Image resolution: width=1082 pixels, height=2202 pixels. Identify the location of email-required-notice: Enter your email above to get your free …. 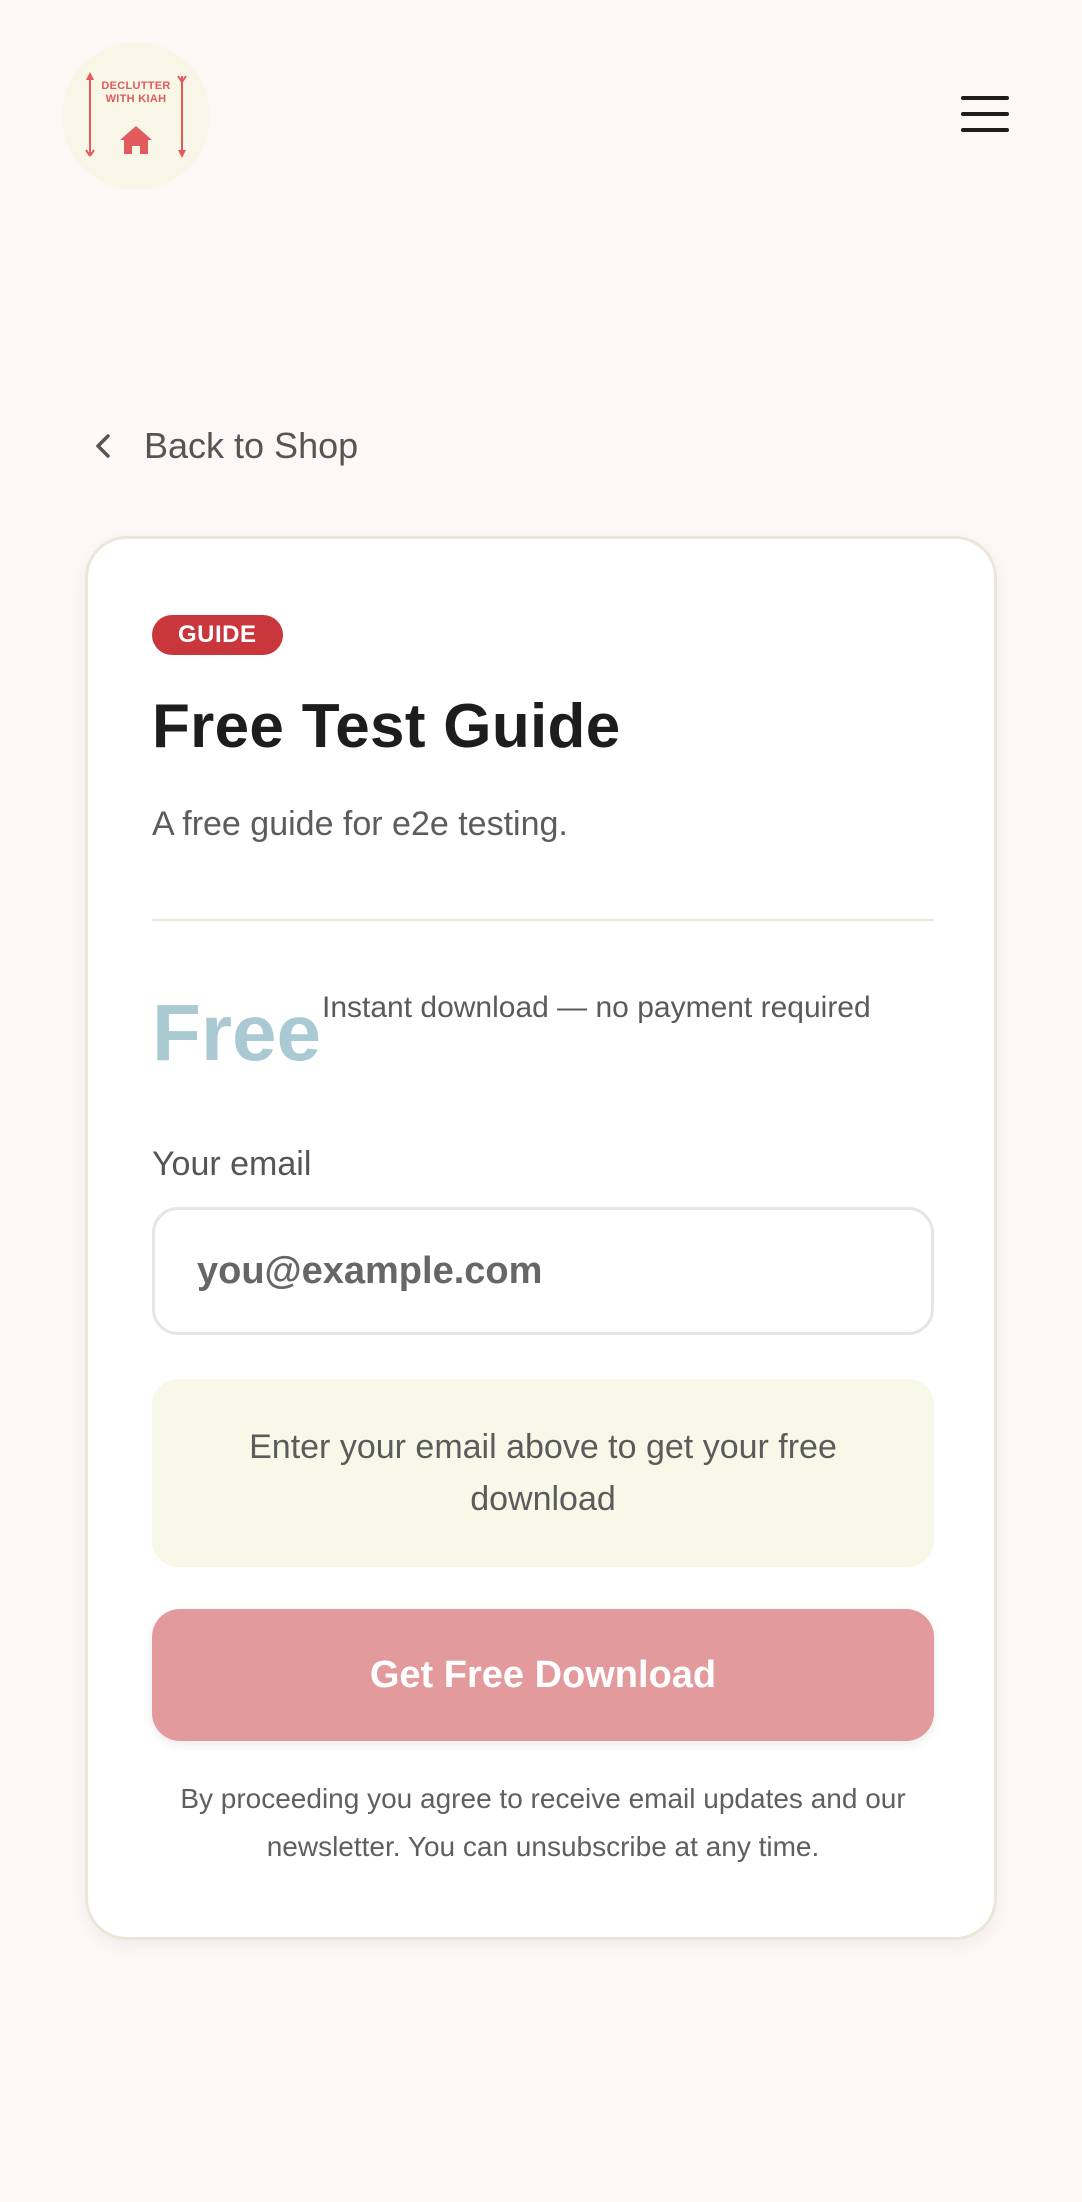
(543, 1473).